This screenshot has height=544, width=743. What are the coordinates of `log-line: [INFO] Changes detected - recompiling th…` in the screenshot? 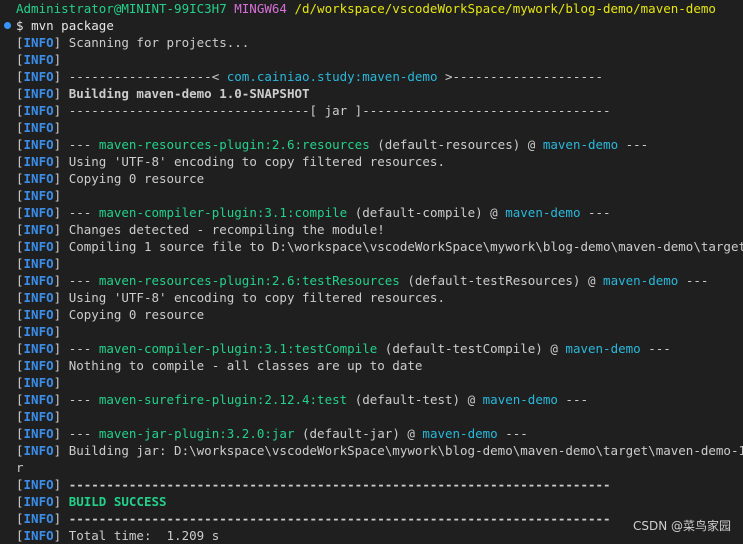 It's located at (200, 229).